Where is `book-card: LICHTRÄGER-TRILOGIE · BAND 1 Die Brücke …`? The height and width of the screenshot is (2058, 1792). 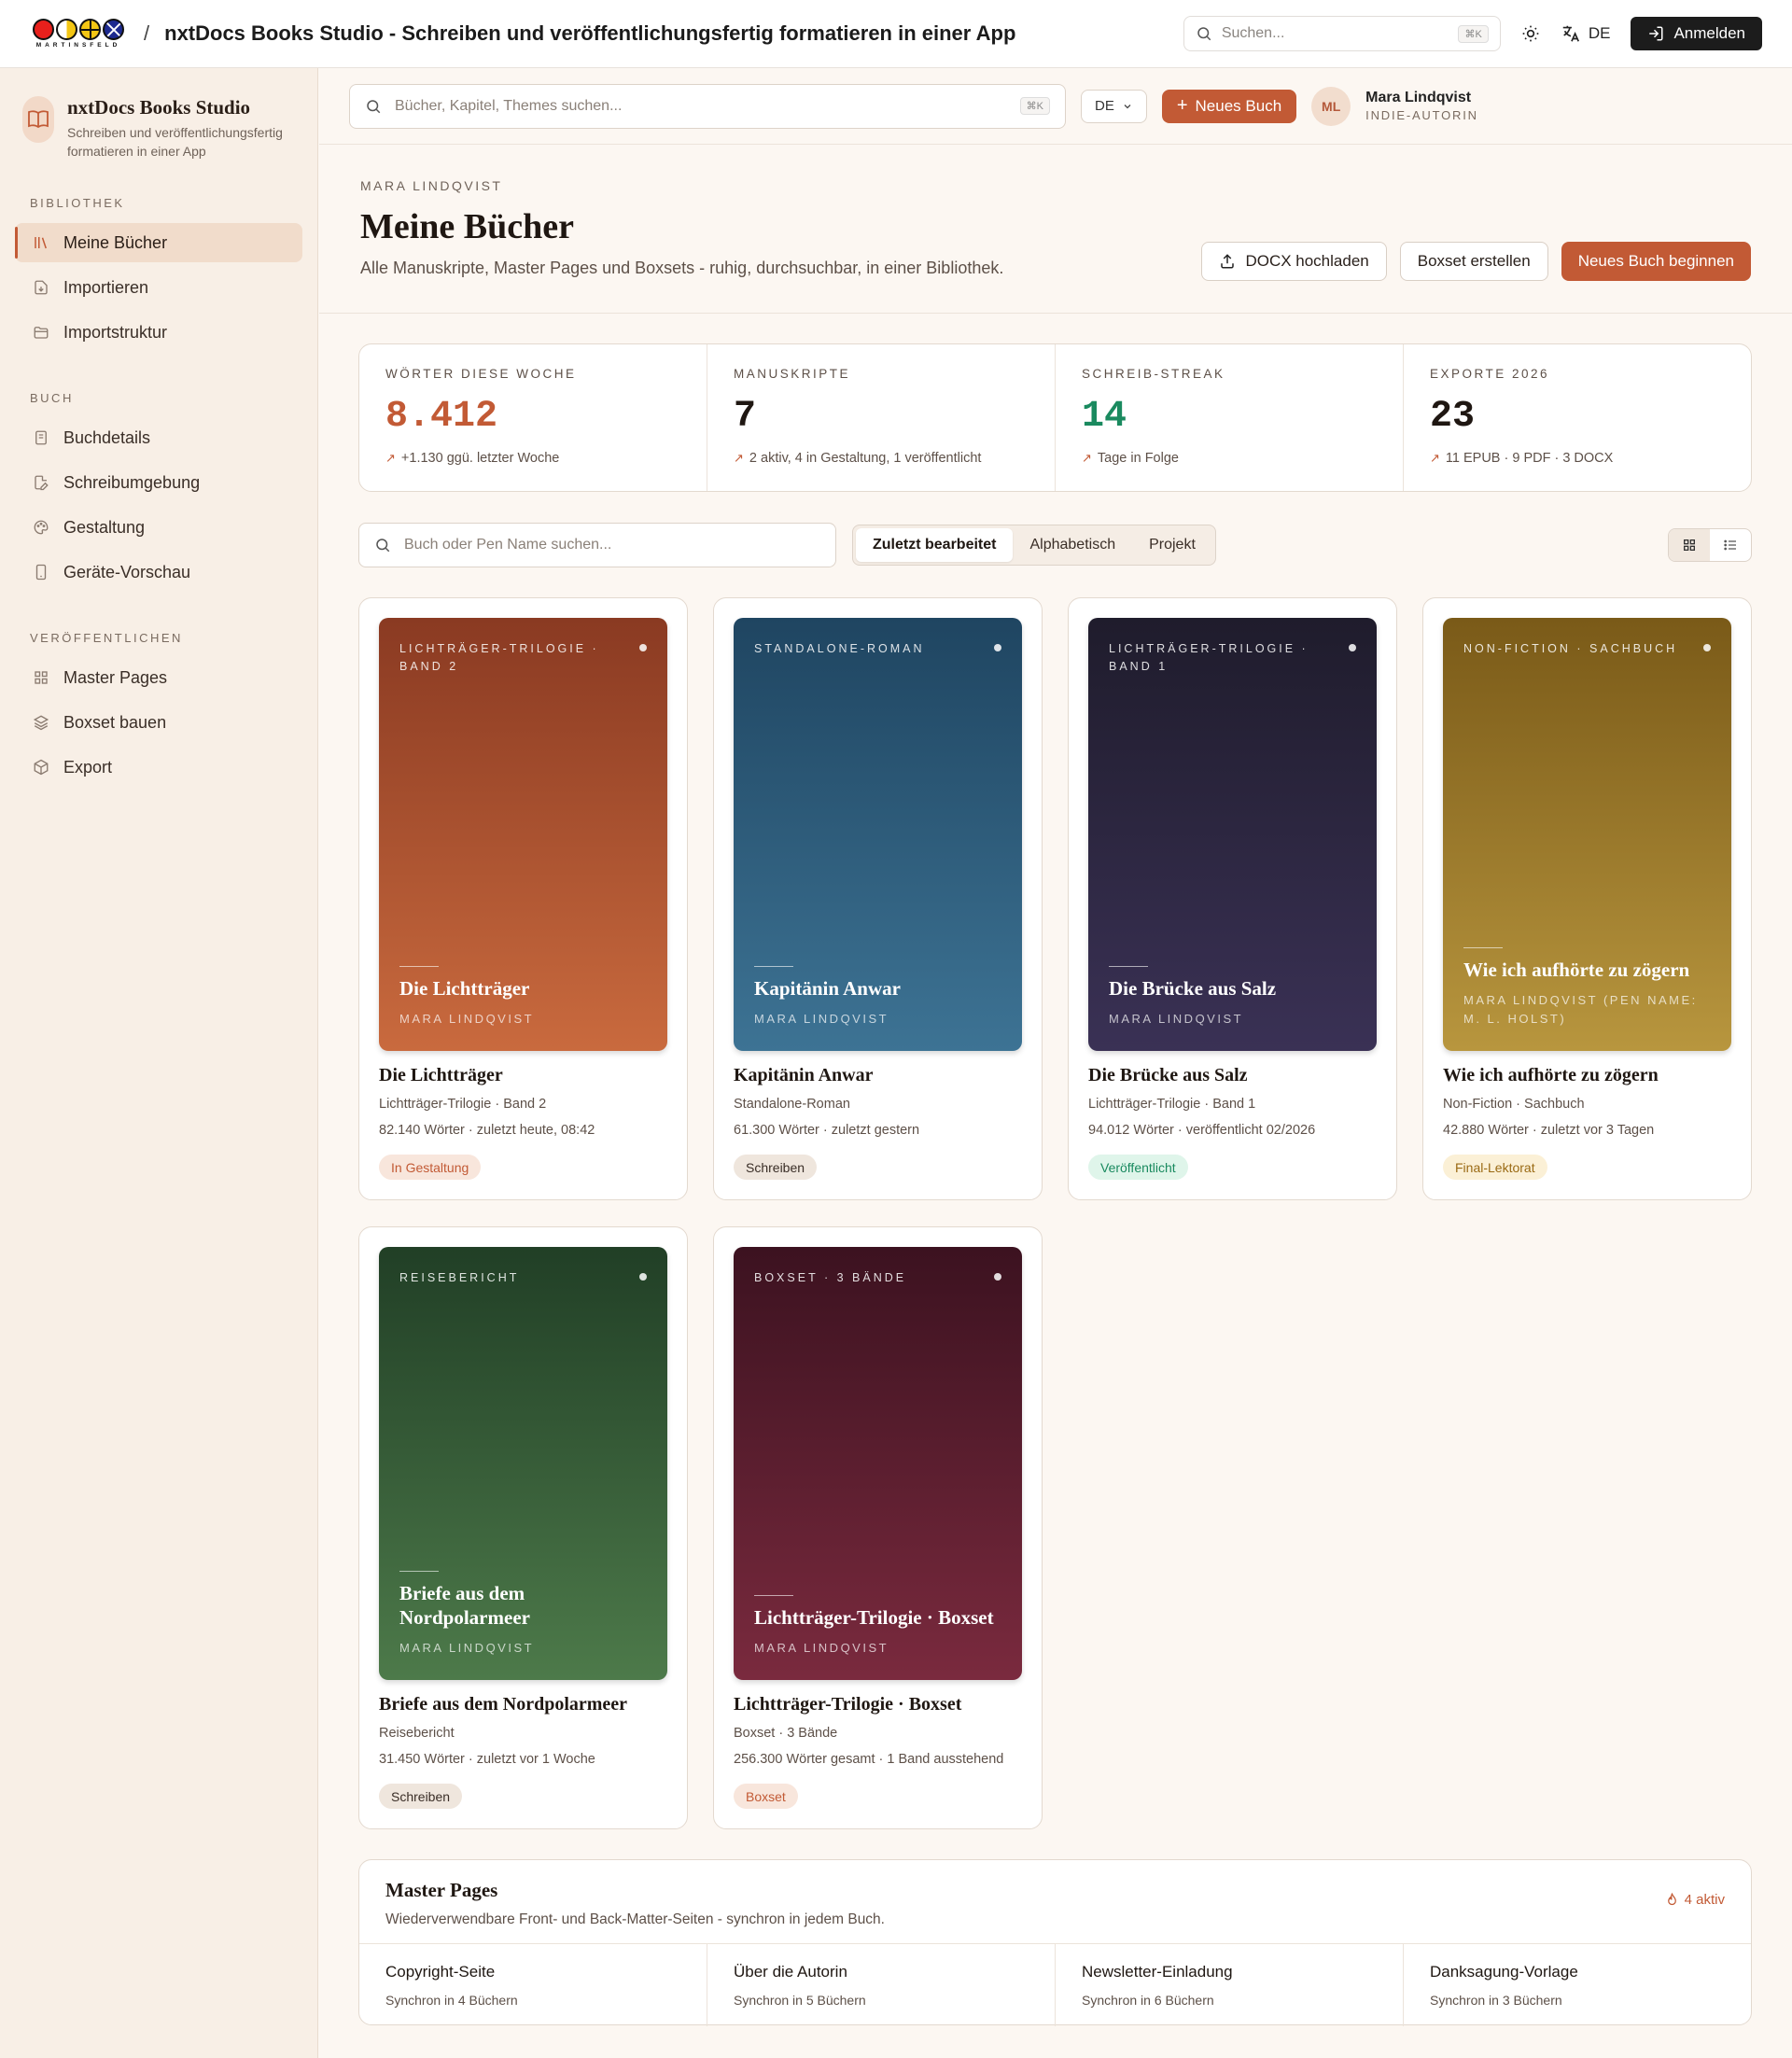 book-card: LICHTRÄGER-TRILOGIE · BAND 1 Die Brücke … is located at coordinates (1232, 898).